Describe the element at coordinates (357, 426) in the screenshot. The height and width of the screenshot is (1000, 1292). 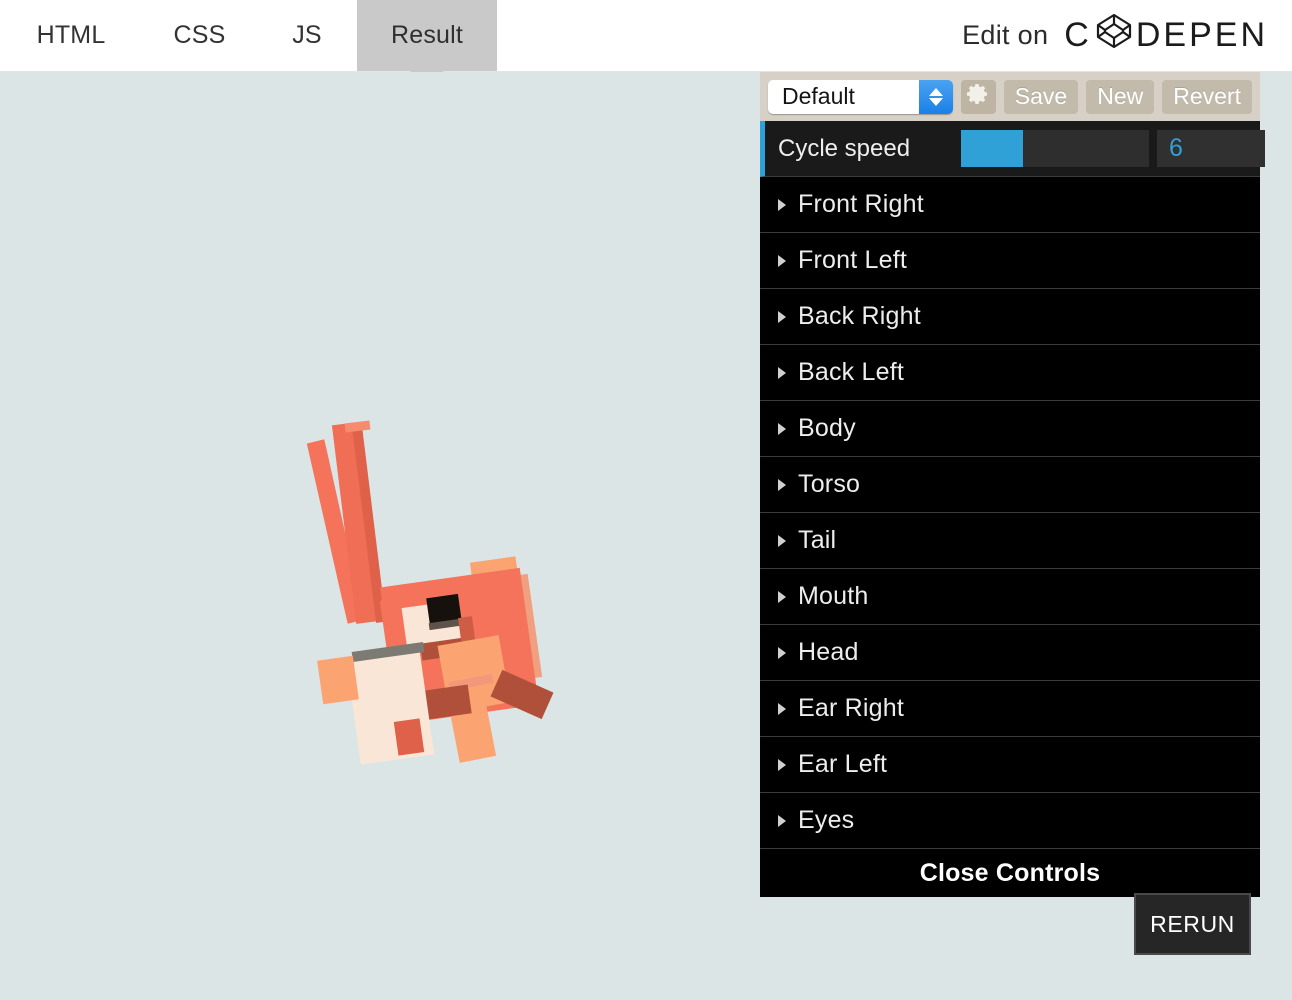
I see `voxel-ear-right-top` at that location.